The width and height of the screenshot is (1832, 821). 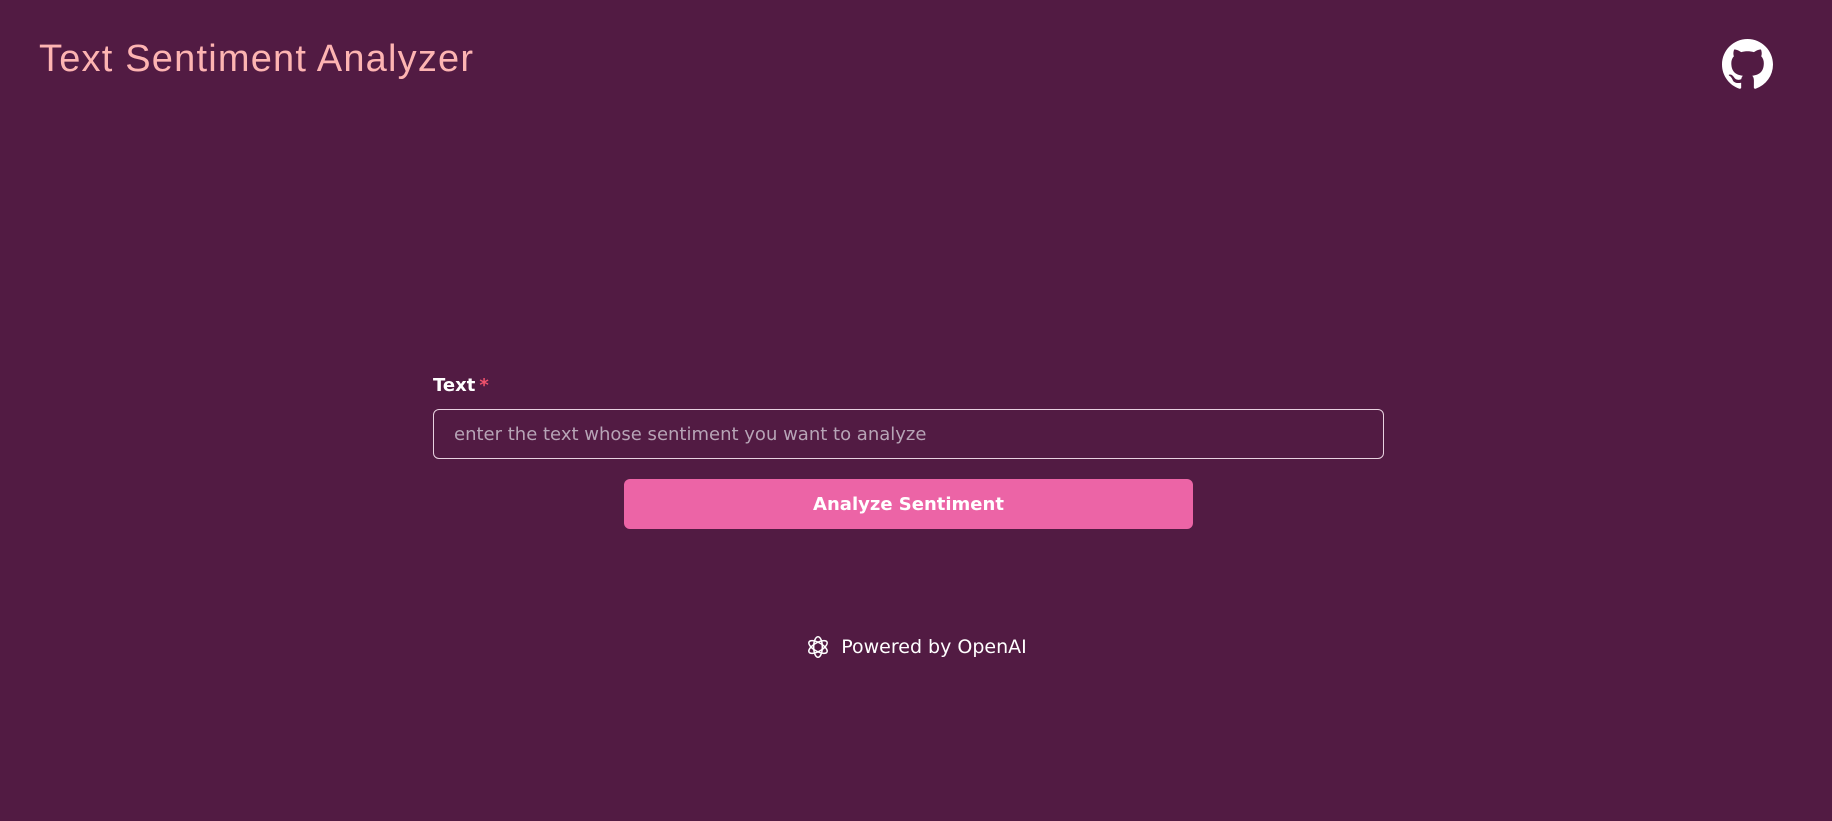 I want to click on footer: Powered by OpenAI, so click(x=916, y=647).